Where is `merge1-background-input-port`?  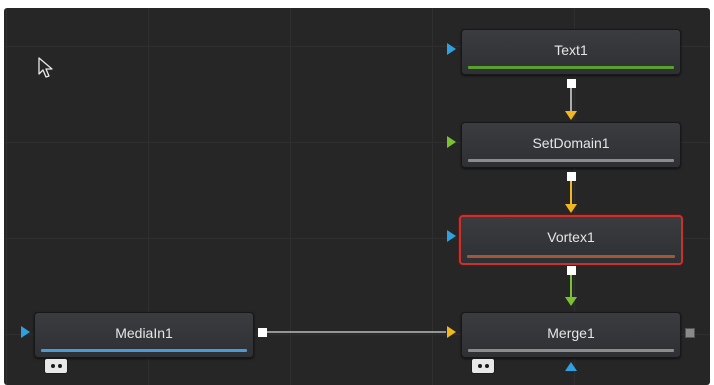 merge1-background-input-port is located at coordinates (451, 332).